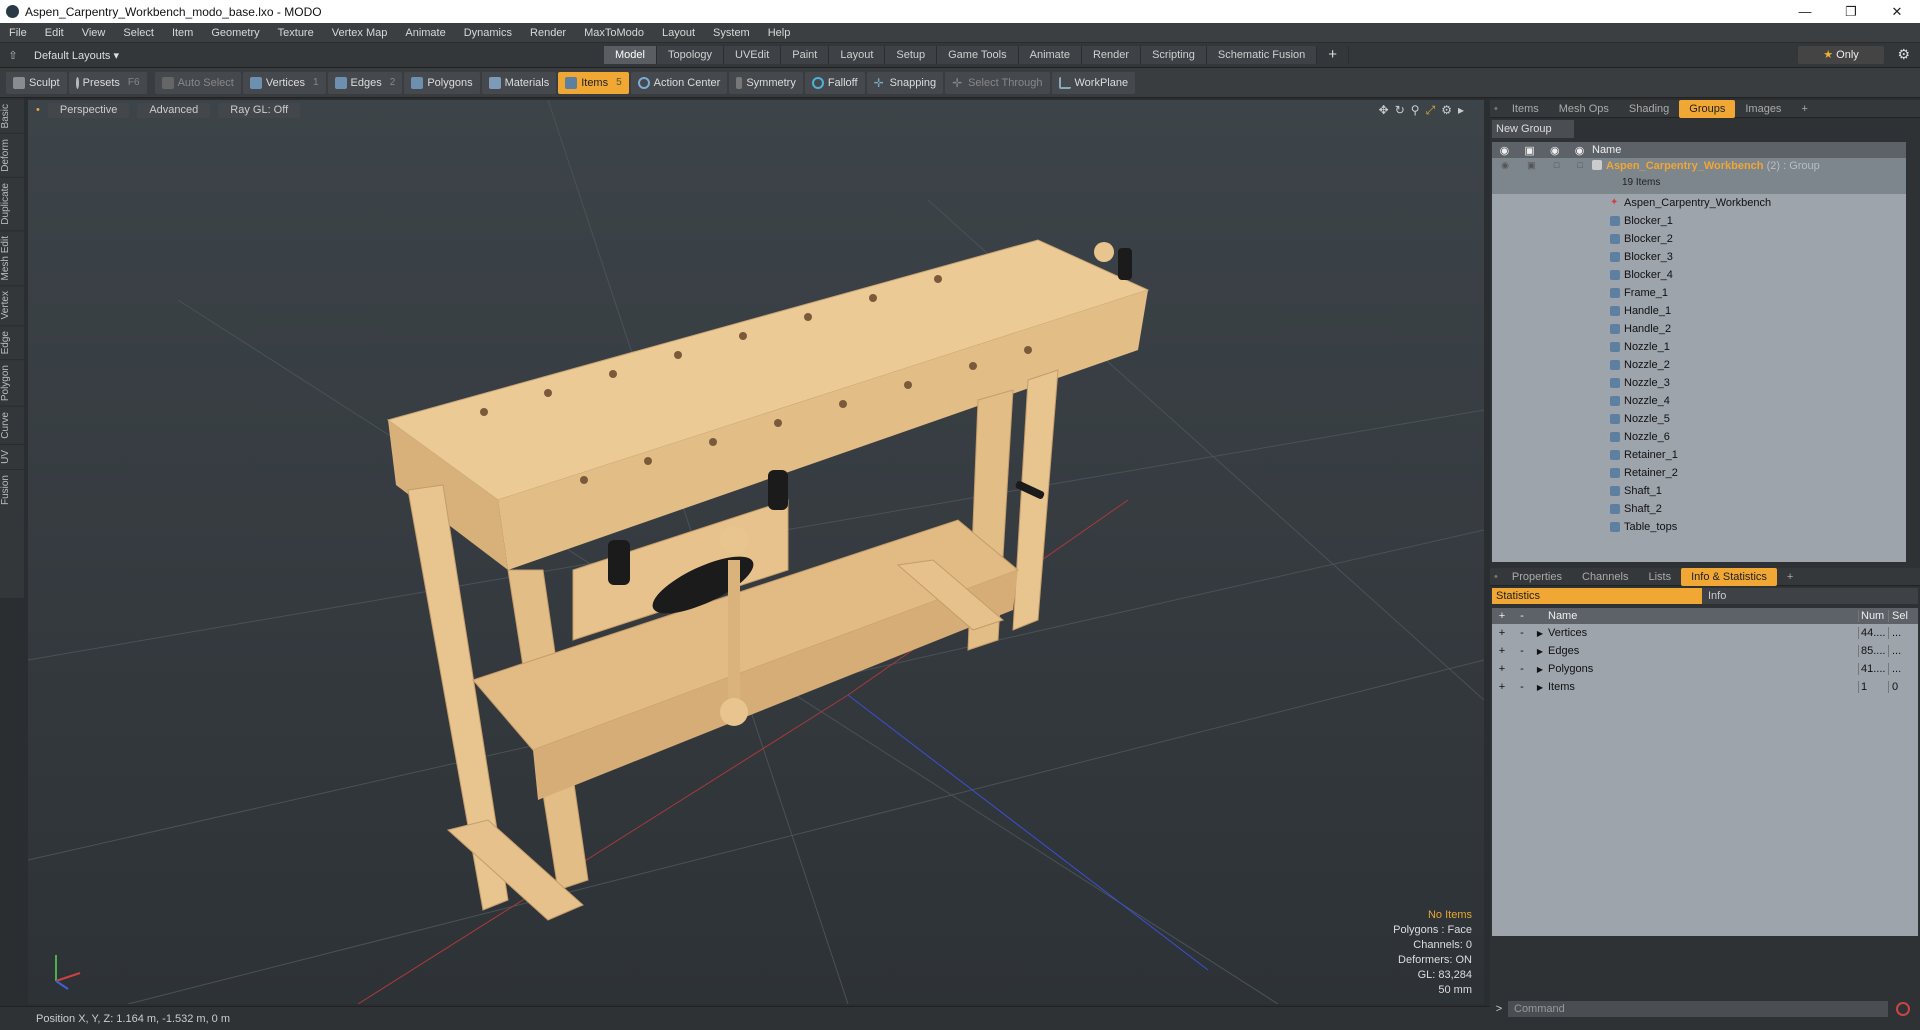 Image resolution: width=1920 pixels, height=1030 pixels. I want to click on add-tab-button: +, so click(1333, 55).